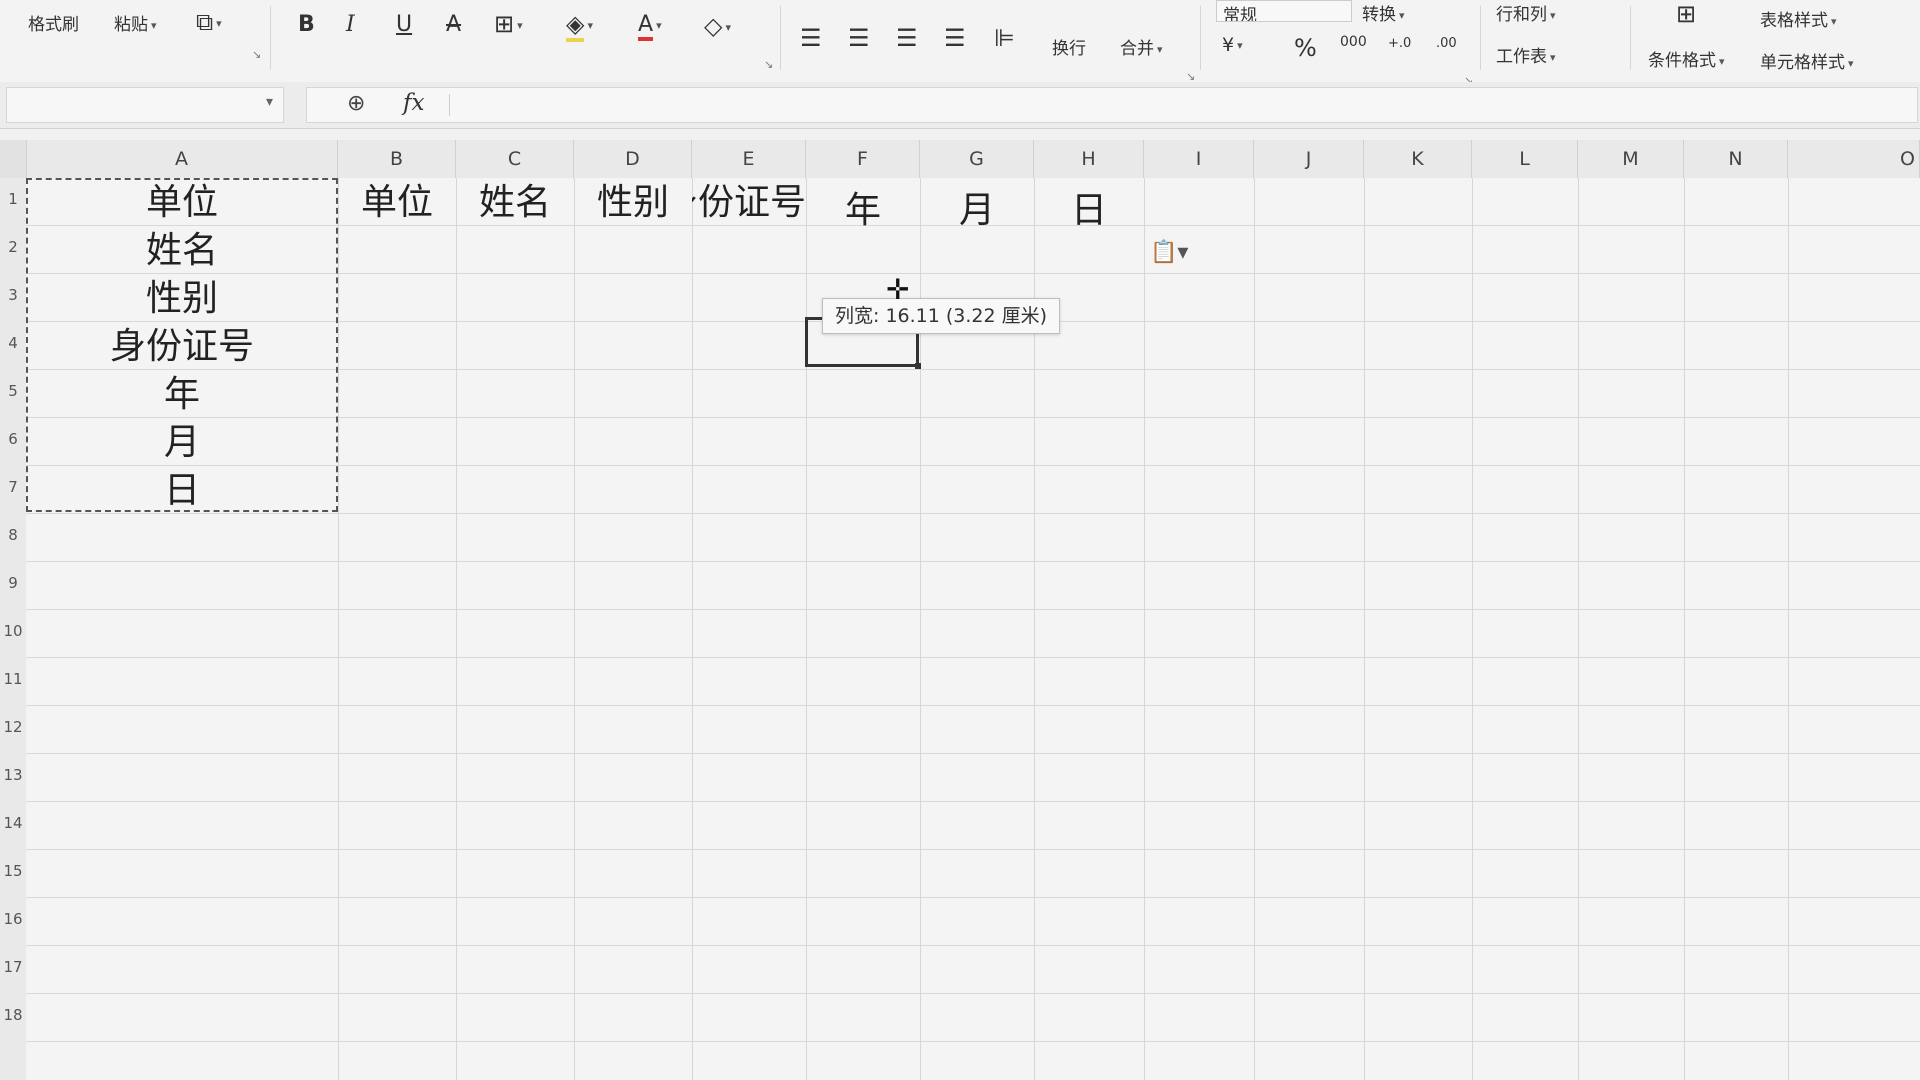 The width and height of the screenshot is (1920, 1080). Describe the element at coordinates (633, 203) in the screenshot. I see `cell-d1: 性别` at that location.